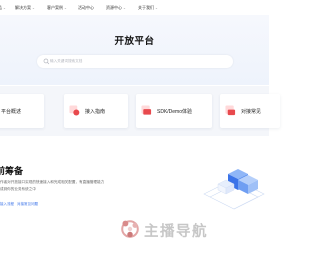  Describe the element at coordinates (176, 232) in the screenshot. I see `watermark-text: 主播导航` at that location.